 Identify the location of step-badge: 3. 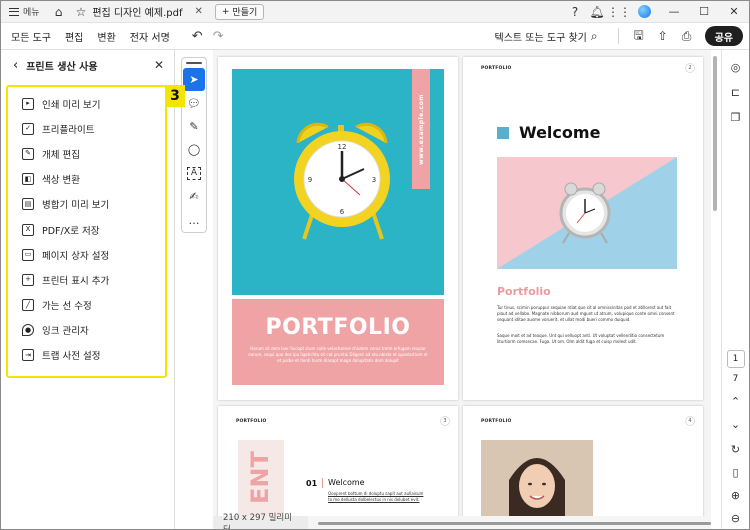
(175, 96).